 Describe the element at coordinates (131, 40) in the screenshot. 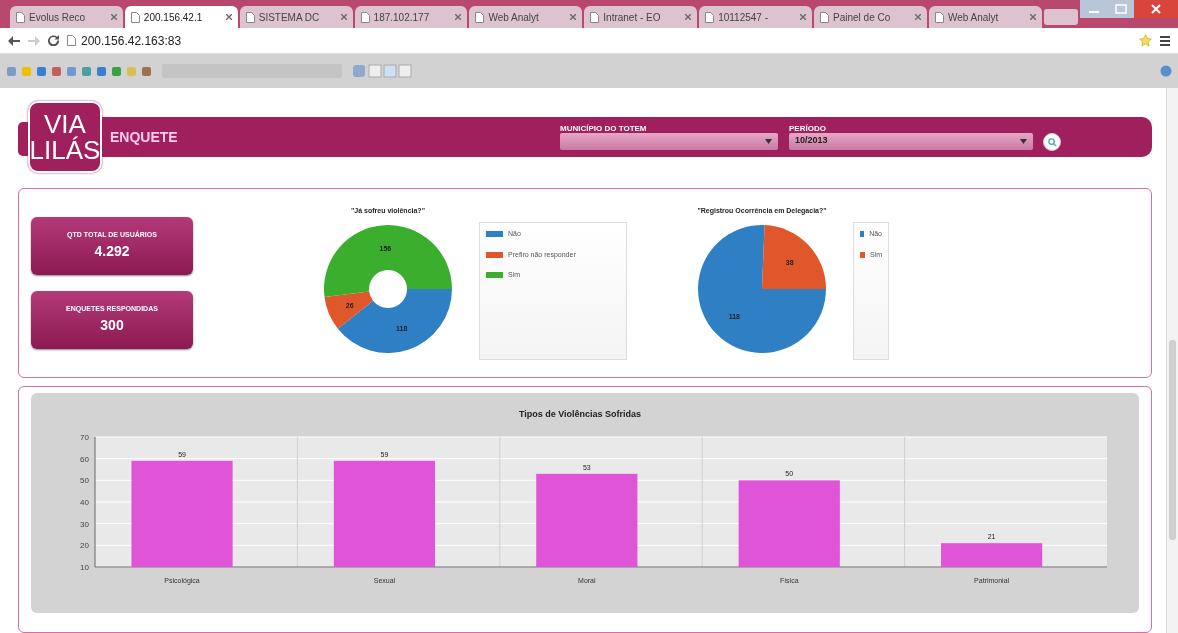

I see `address-field: 200.156.42.163:83` at that location.